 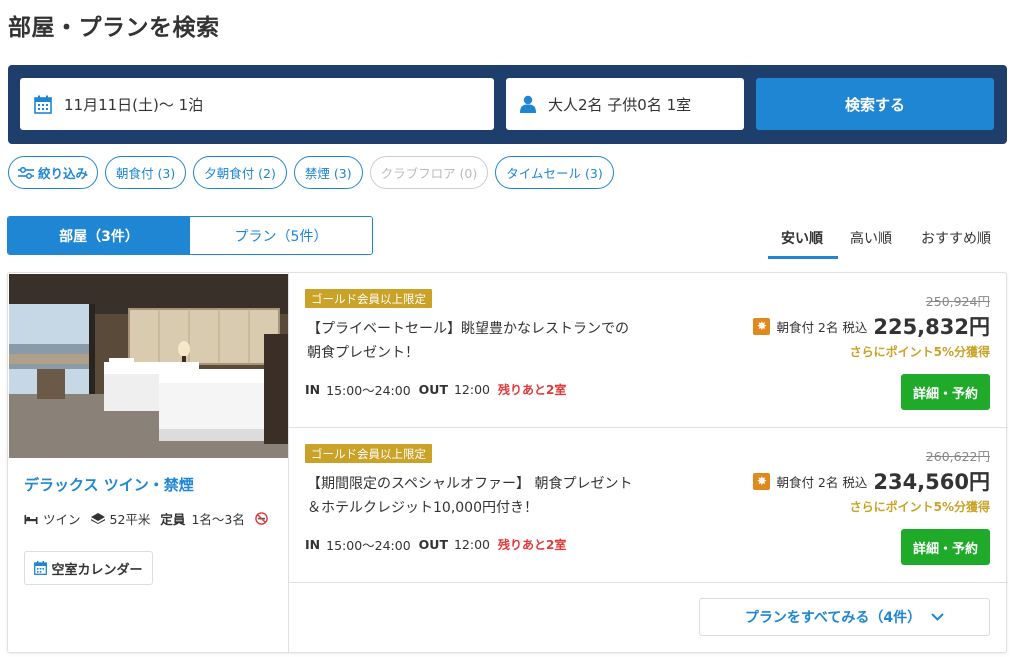 What do you see at coordinates (470, 484) in the screenshot?
I see `plan-title-line: 【期間限定のスペシャルオファー】 朝食プレゼント` at bounding box center [470, 484].